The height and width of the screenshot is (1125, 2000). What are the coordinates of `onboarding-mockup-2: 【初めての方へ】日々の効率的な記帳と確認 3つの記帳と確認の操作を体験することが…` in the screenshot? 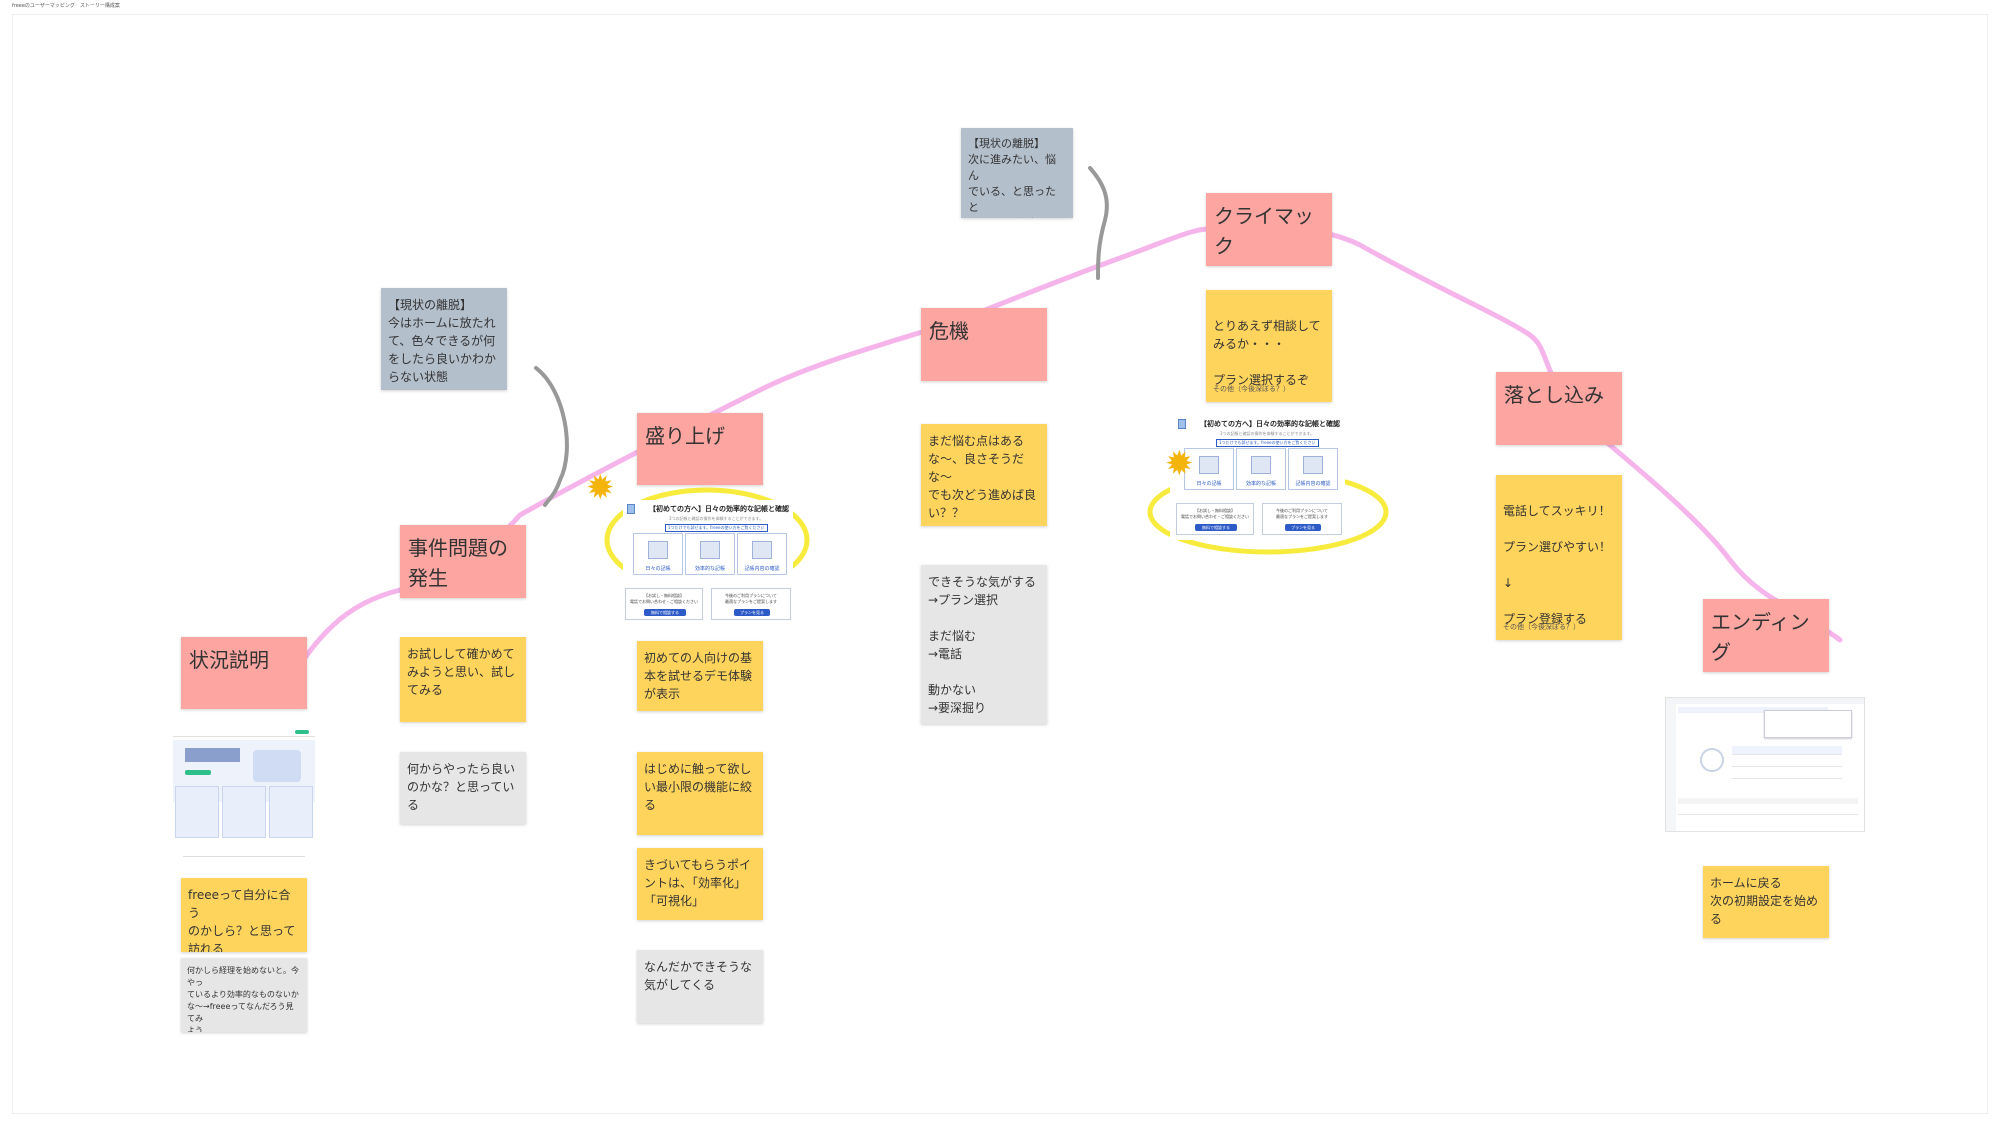 It's located at (1257, 477).